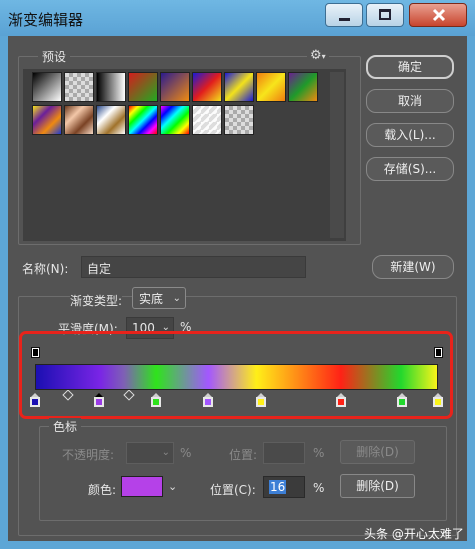  Describe the element at coordinates (414, 534) in the screenshot. I see `watermark-text: 头条 @开心太难了` at that location.